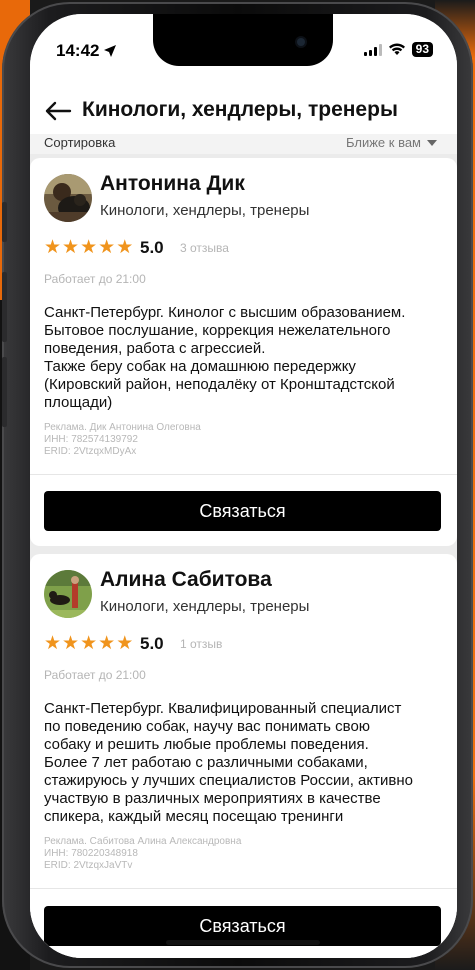  What do you see at coordinates (90, 451) in the screenshot?
I see `ad-erid: ERID: 2VtzqxMDyAx` at bounding box center [90, 451].